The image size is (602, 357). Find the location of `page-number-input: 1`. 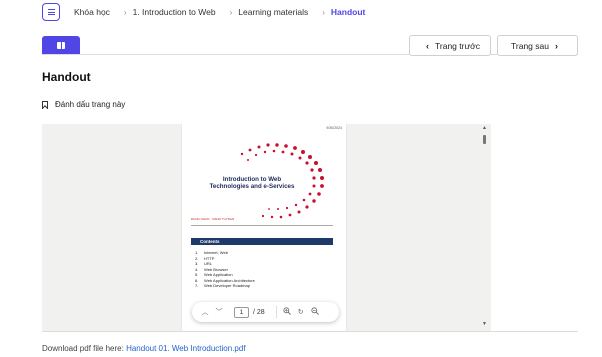

page-number-input: 1 is located at coordinates (241, 312).